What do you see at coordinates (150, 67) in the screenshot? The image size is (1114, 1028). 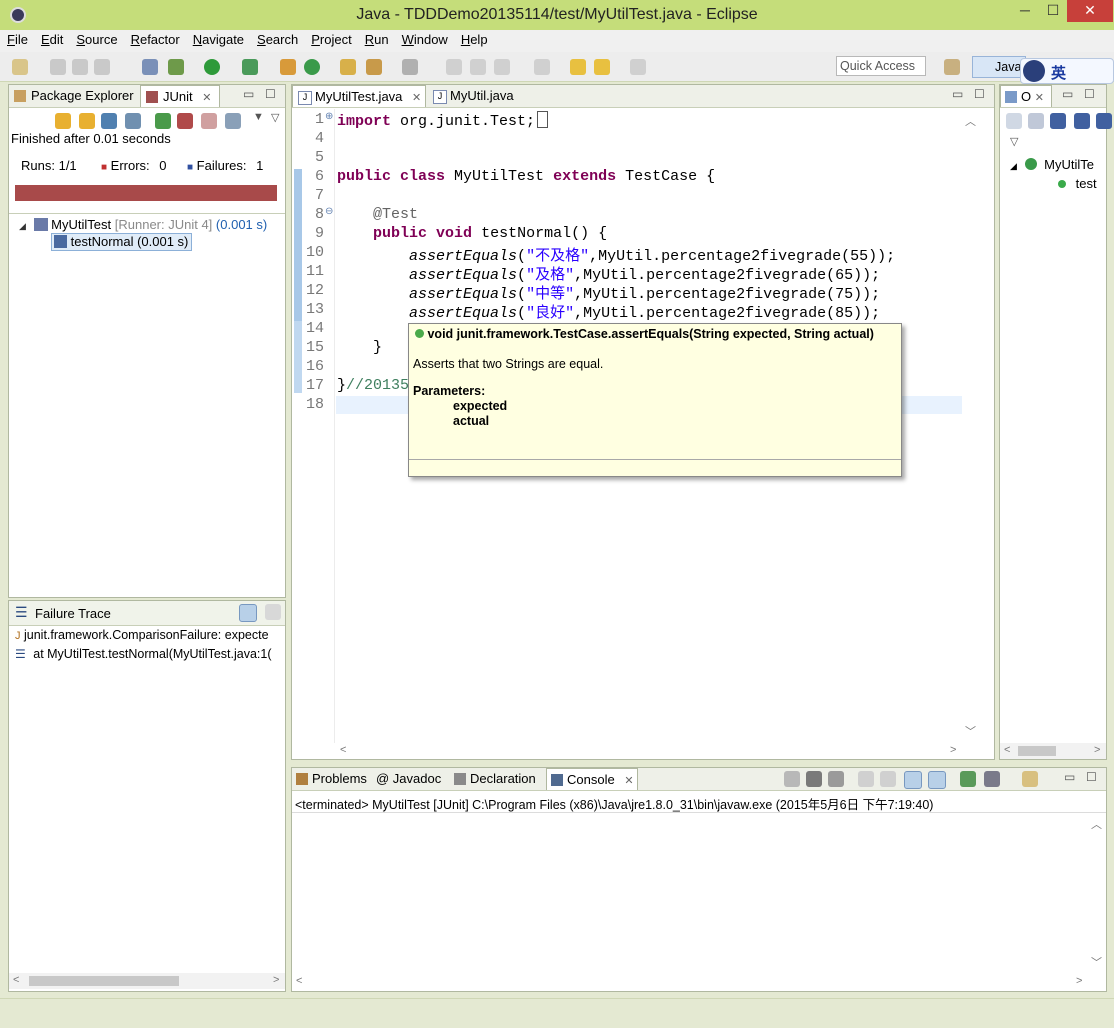 I see `skip-breakpoints-icon` at bounding box center [150, 67].